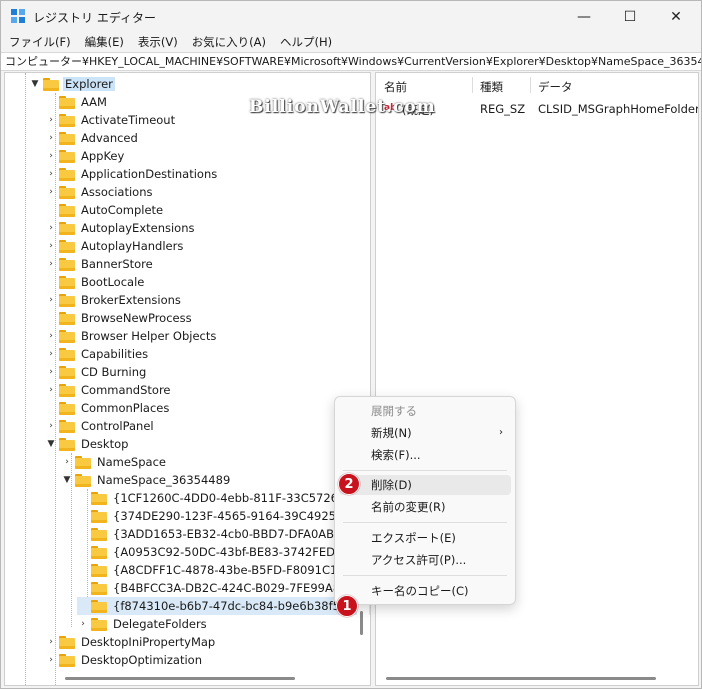 The width and height of the screenshot is (702, 689). What do you see at coordinates (95, 282) in the screenshot?
I see `tree-node-bootlocale: BootLocale` at bounding box center [95, 282].